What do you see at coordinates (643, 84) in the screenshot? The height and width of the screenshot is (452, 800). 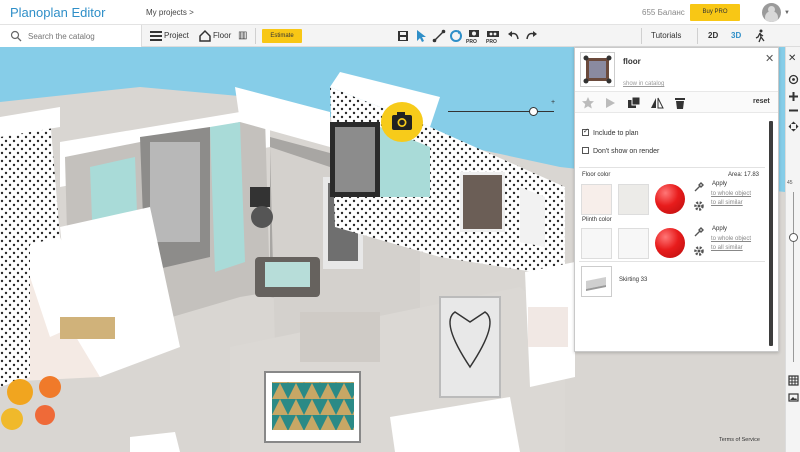 I see `show-in-catalog-link: show in catalog` at bounding box center [643, 84].